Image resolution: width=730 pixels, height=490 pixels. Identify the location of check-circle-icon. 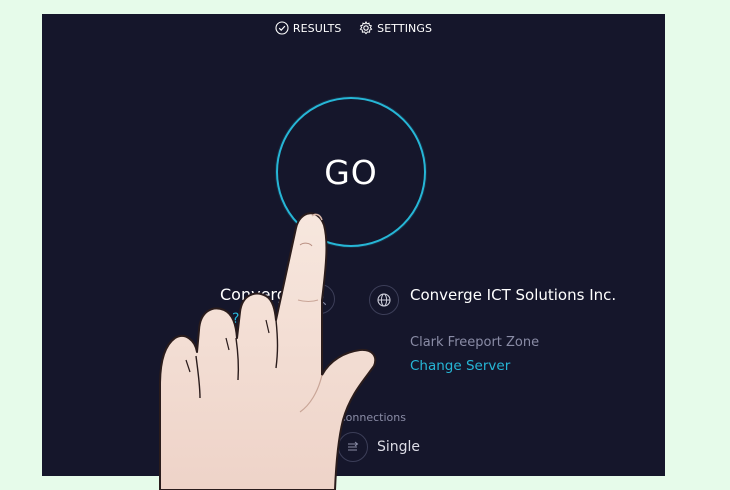
(282, 28).